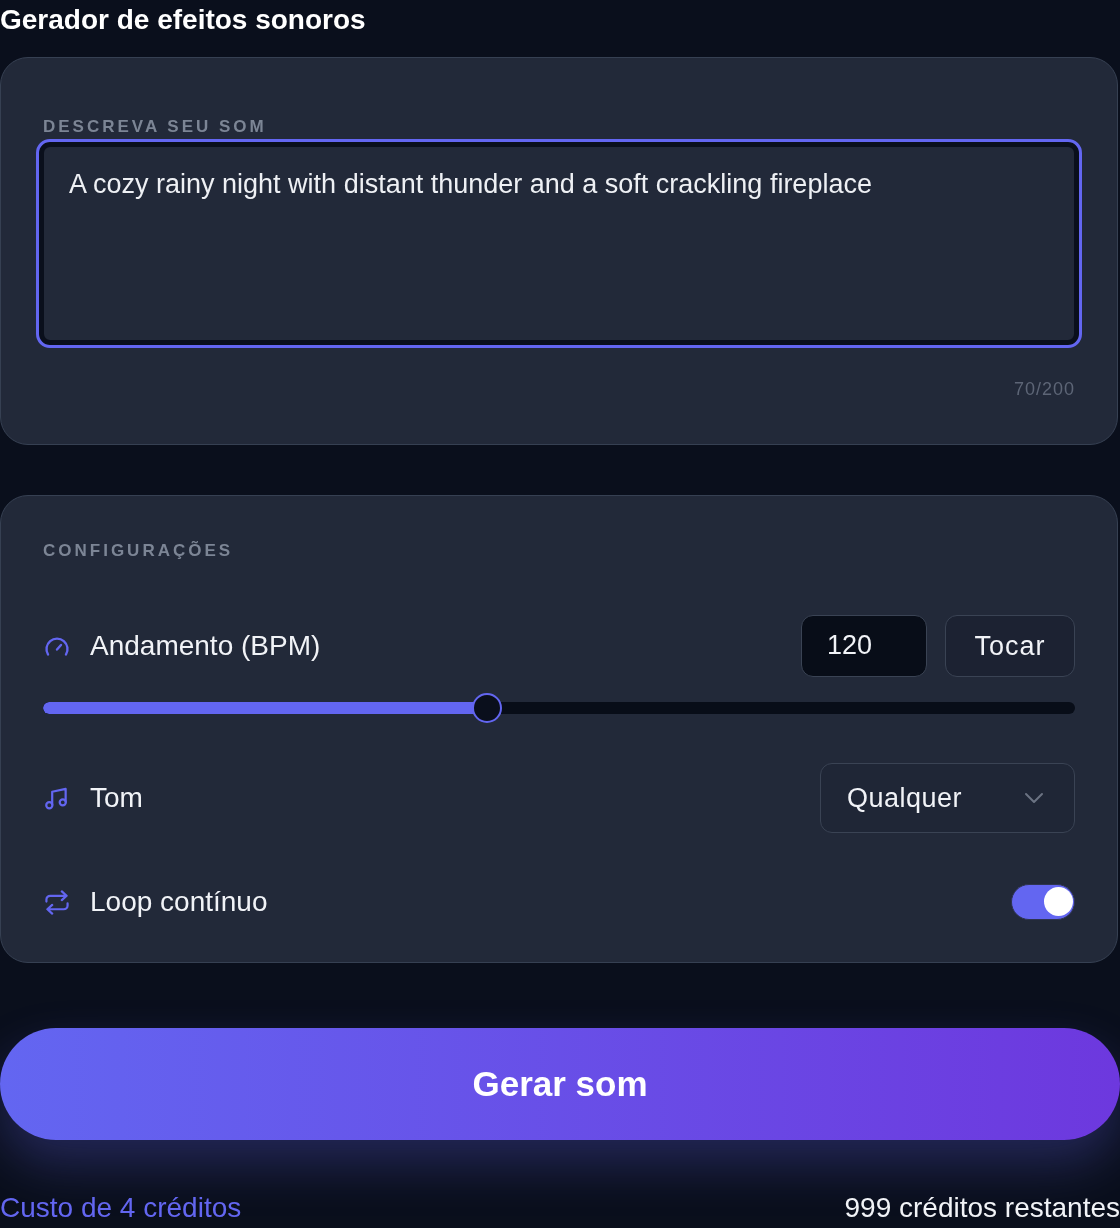  I want to click on bpm-field: 120, so click(864, 646).